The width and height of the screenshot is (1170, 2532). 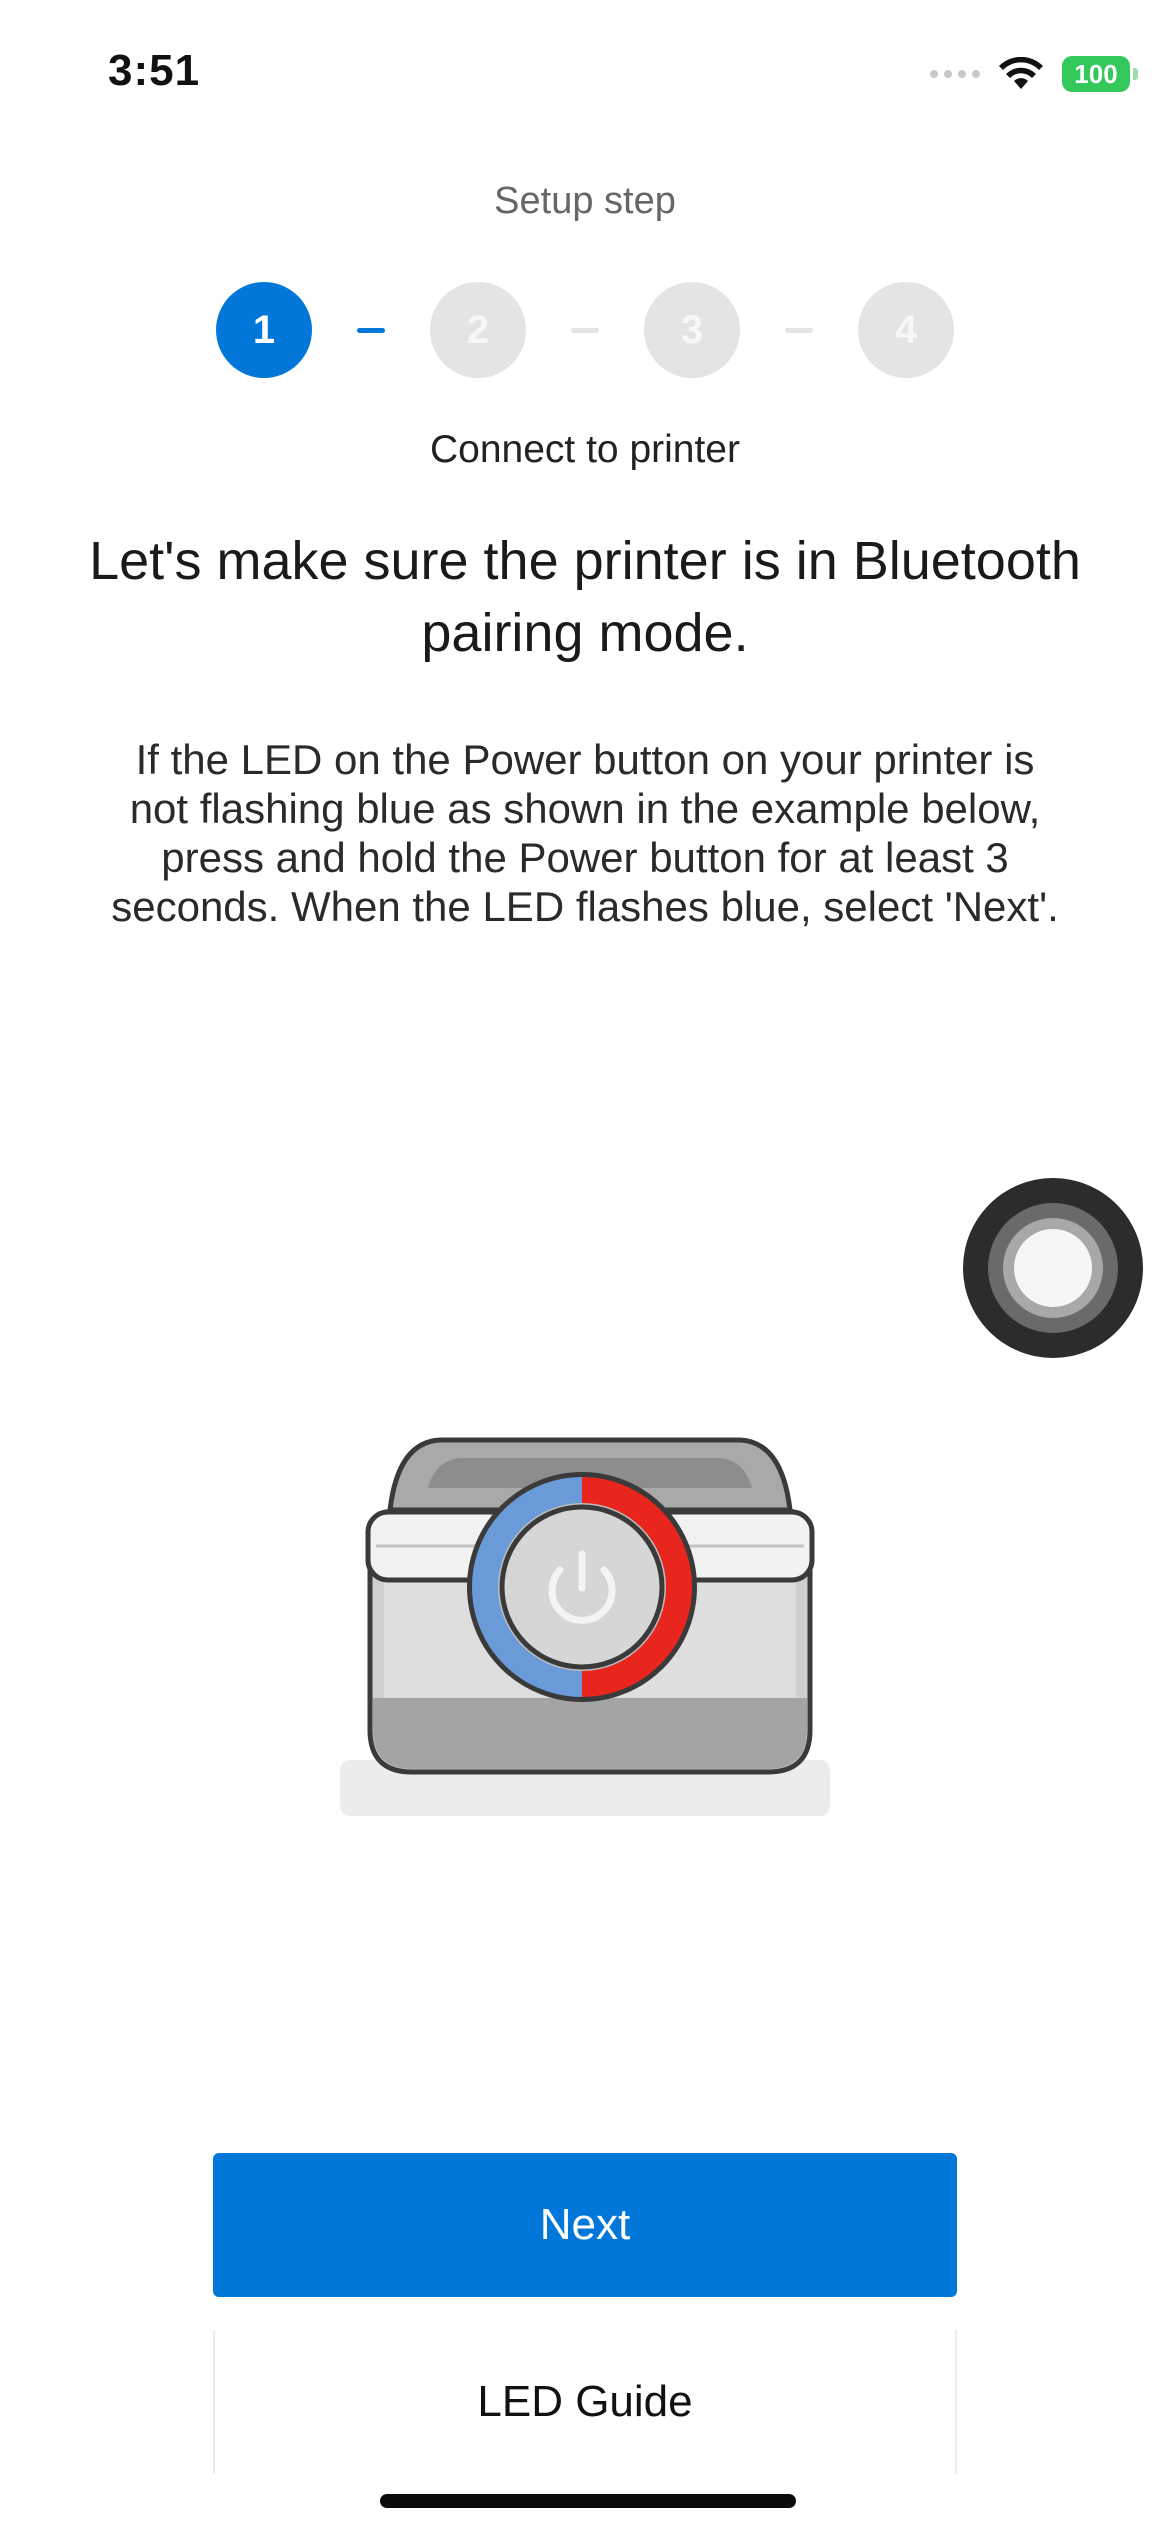 What do you see at coordinates (154, 70) in the screenshot?
I see `status-time: 3:51` at bounding box center [154, 70].